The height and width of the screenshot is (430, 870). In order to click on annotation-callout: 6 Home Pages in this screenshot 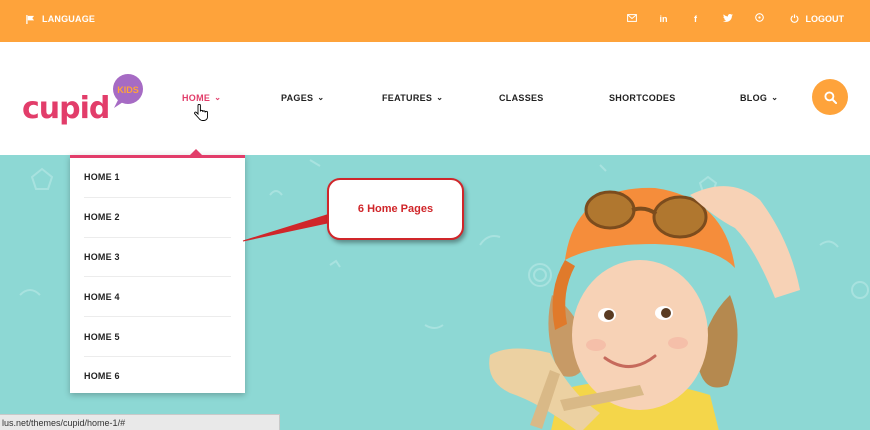, I will do `click(395, 209)`.